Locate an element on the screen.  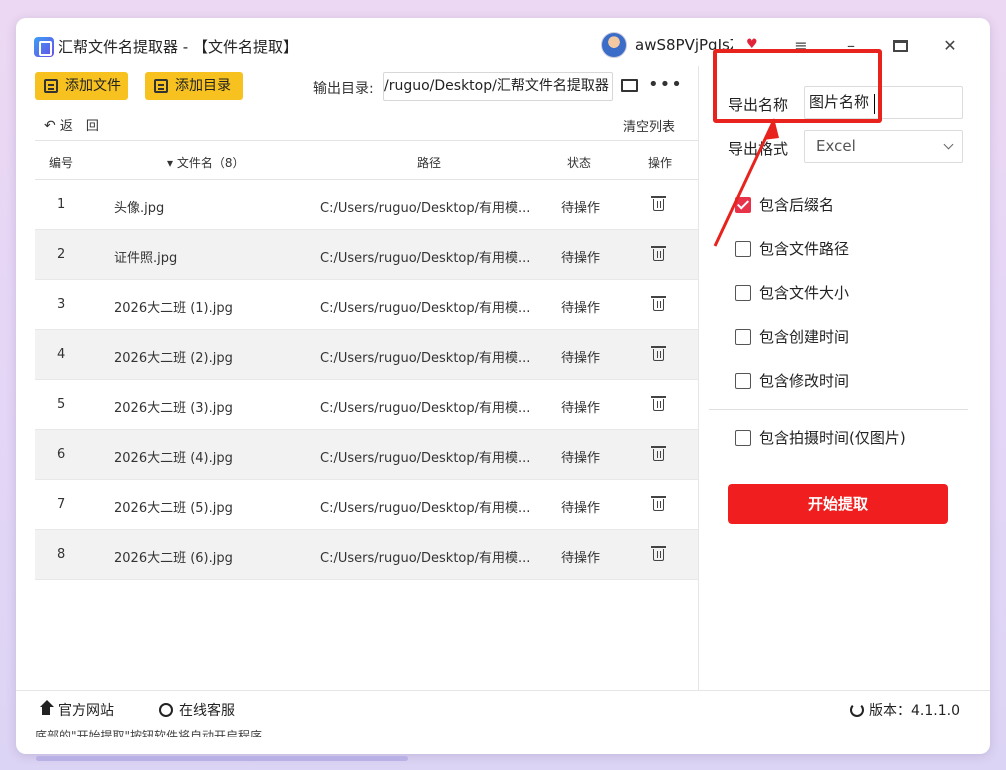
header-num: 编号 is located at coordinates (61, 163).